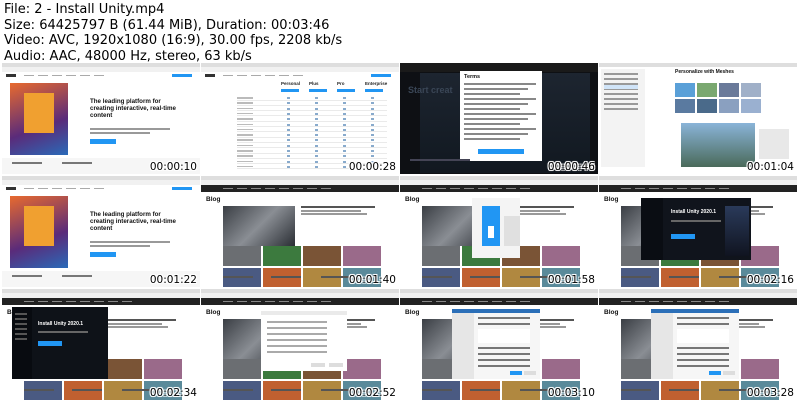 The width and height of the screenshot is (798, 401). Describe the element at coordinates (77, 163) in the screenshot. I see `footer-text` at that location.